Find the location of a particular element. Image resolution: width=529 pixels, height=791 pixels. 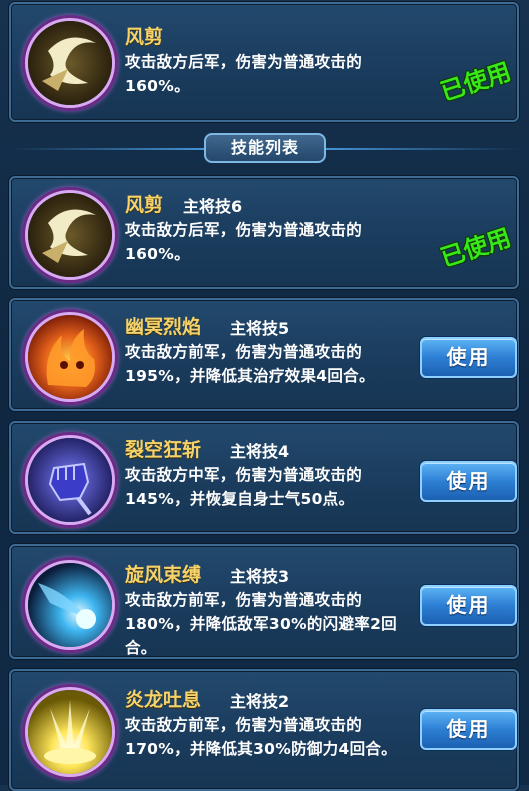

skill-name: 裂空狂斩 is located at coordinates (163, 450).